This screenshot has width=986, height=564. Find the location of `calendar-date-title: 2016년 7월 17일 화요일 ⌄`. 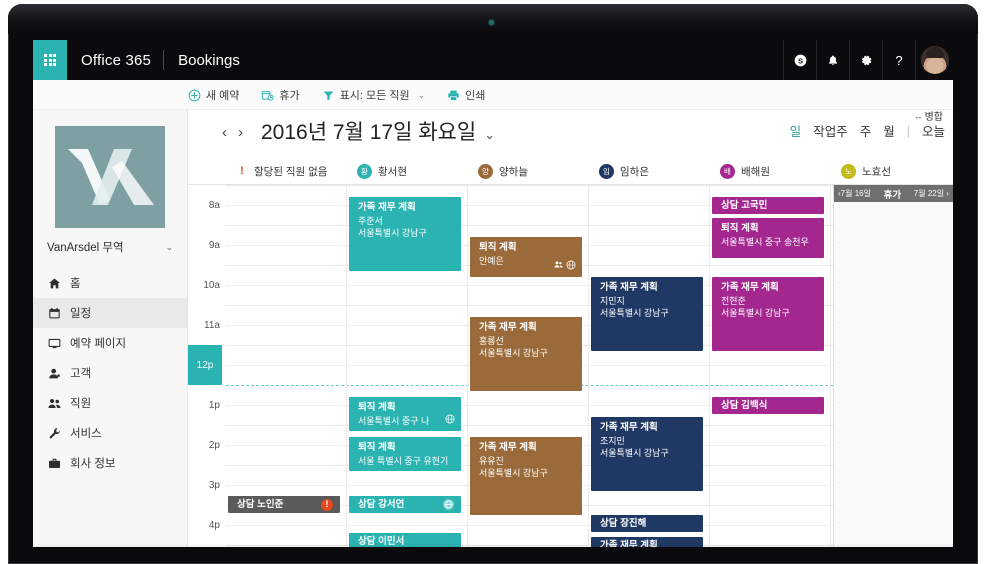

calendar-date-title: 2016년 7월 17일 화요일 ⌄ is located at coordinates (378, 131).